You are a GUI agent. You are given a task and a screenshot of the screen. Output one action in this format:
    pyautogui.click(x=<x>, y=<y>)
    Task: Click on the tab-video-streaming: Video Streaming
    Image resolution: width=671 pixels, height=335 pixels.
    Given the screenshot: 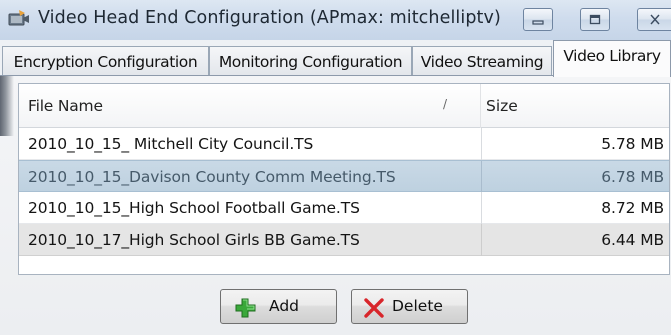 What is the action you would take?
    pyautogui.click(x=482, y=61)
    